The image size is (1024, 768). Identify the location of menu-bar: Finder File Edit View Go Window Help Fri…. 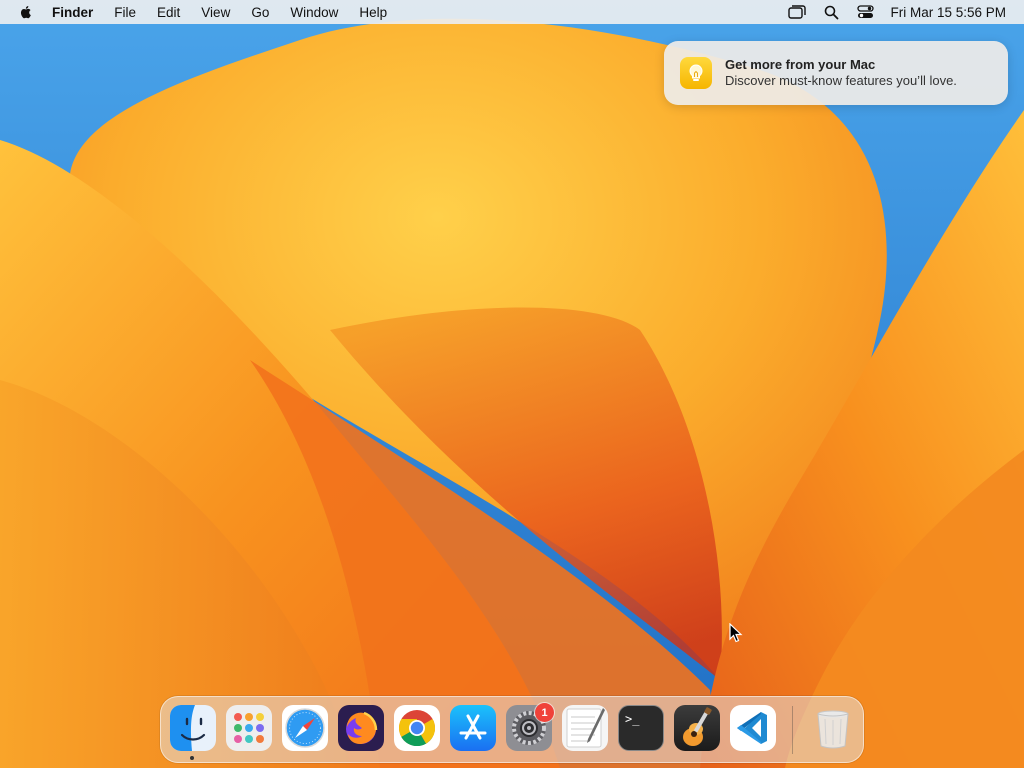
(512, 12).